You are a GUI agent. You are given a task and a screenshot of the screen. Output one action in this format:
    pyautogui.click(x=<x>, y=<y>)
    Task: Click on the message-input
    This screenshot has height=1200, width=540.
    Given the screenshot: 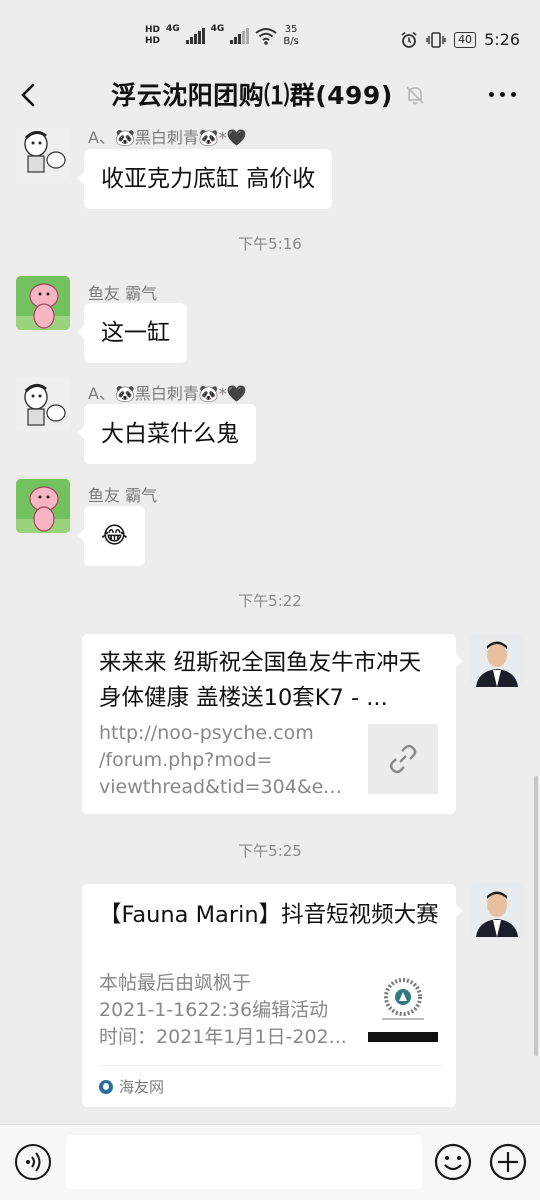 What is the action you would take?
    pyautogui.click(x=244, y=1162)
    